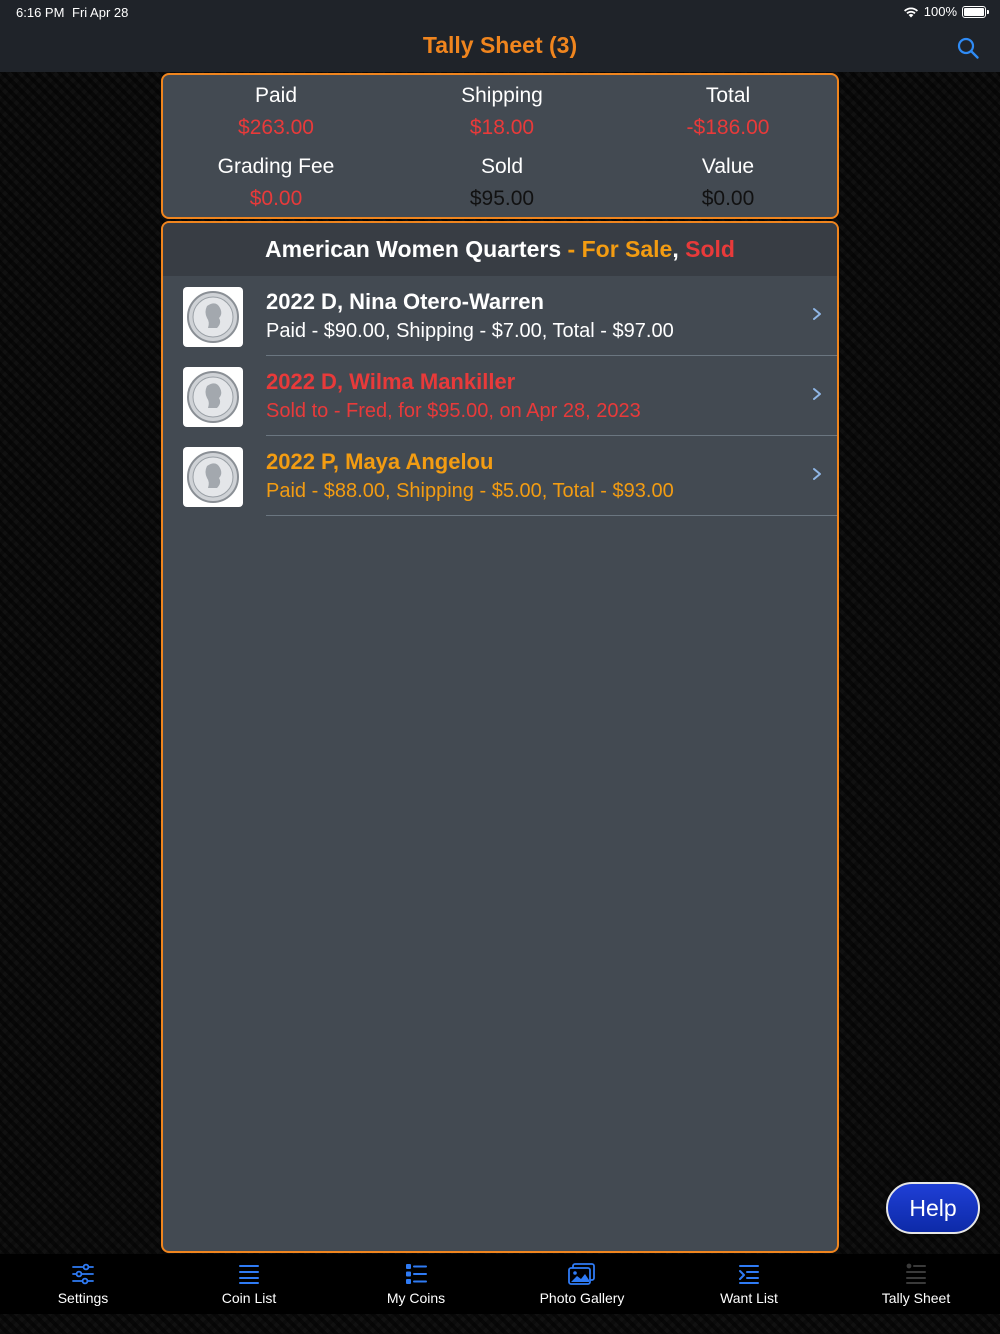 The image size is (1000, 1334). What do you see at coordinates (582, 1298) in the screenshot?
I see `tab-label: Photo Gallery` at bounding box center [582, 1298].